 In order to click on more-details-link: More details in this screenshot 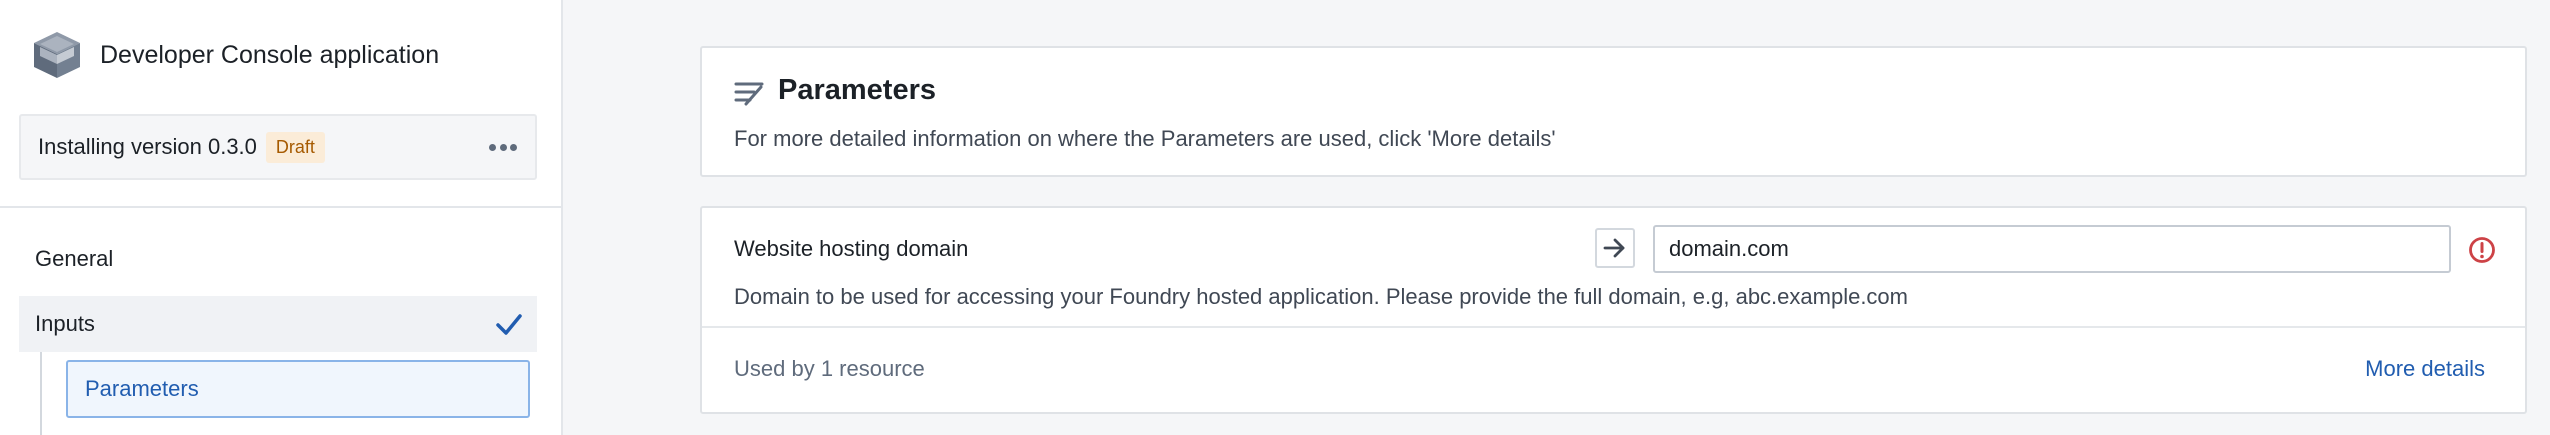, I will do `click(2425, 369)`.